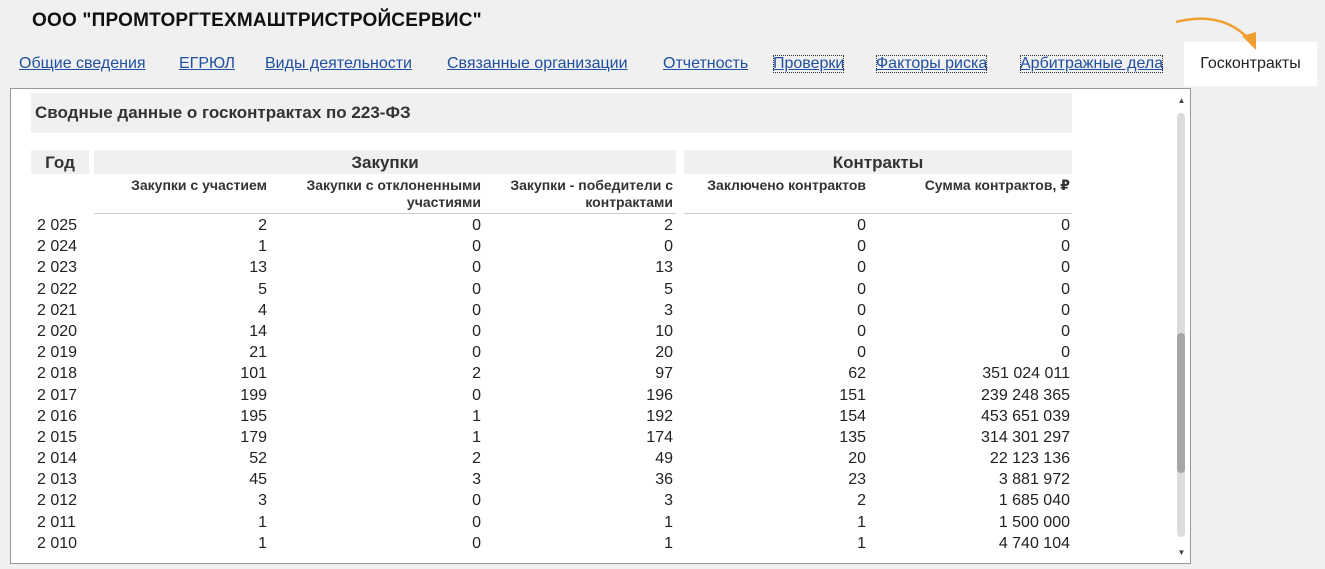 The width and height of the screenshot is (1325, 569). What do you see at coordinates (1181, 100) in the screenshot?
I see `scroll-up-arrow-icon: ▲` at bounding box center [1181, 100].